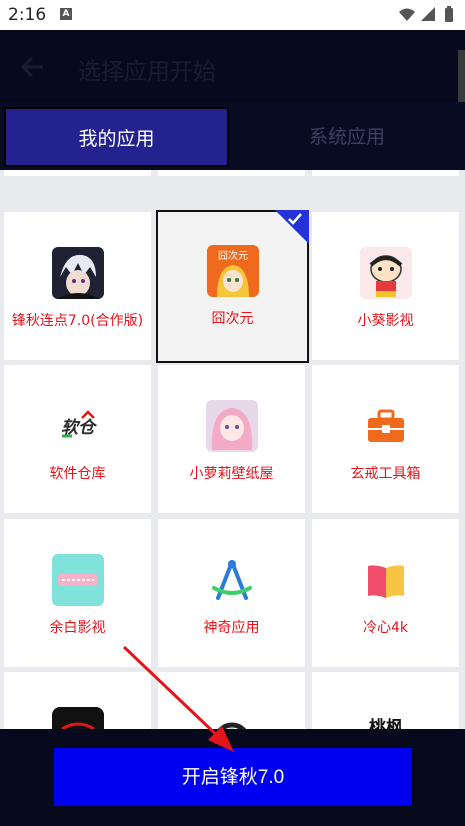  What do you see at coordinates (66, 14) in the screenshot?
I see `notification-badge: A` at bounding box center [66, 14].